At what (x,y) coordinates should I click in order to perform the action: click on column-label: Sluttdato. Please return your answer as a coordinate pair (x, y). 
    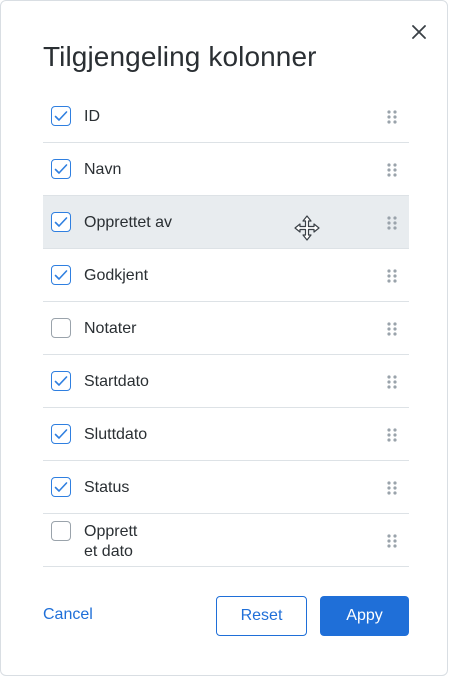
    Looking at the image, I should click on (116, 434).